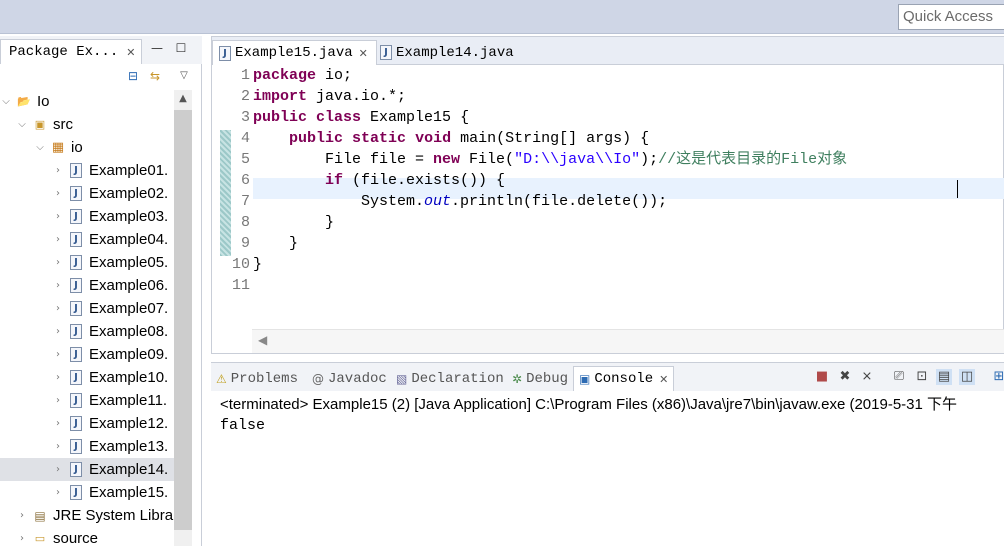  I want to click on open-console-icon: ⊞, so click(997, 377).